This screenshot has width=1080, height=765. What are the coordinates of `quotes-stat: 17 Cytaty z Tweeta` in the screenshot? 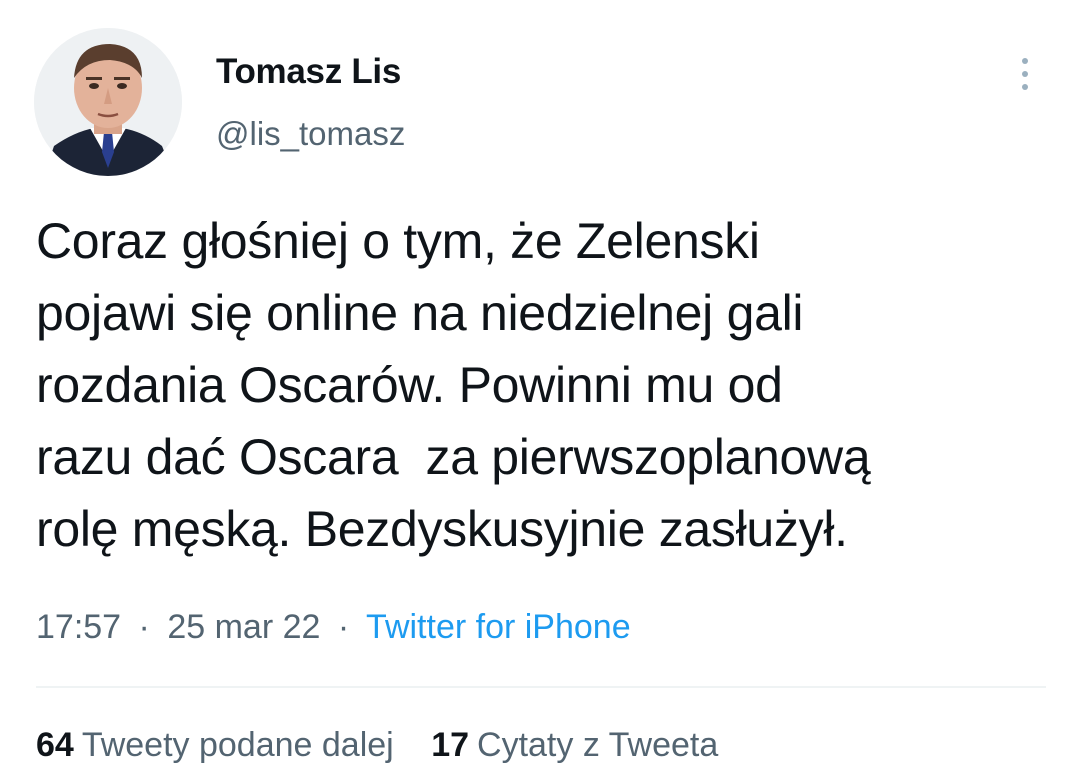 It's located at (574, 745).